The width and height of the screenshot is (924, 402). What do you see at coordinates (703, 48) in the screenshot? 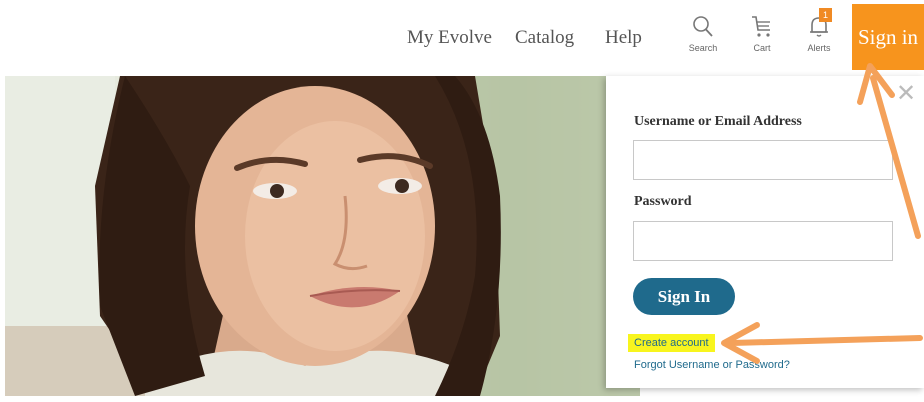
I see `search-label: Search` at bounding box center [703, 48].